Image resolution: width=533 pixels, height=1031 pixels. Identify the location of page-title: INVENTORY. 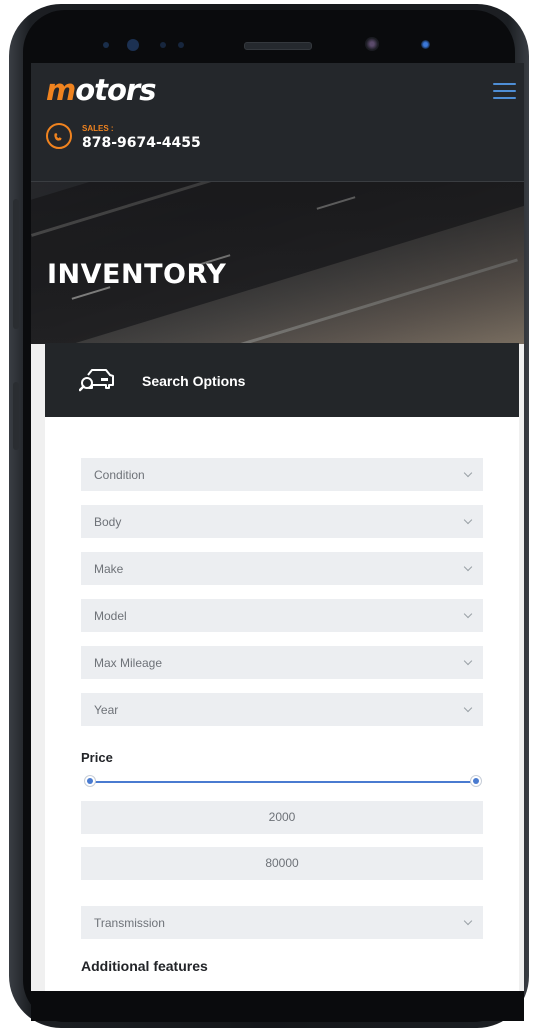
(137, 274).